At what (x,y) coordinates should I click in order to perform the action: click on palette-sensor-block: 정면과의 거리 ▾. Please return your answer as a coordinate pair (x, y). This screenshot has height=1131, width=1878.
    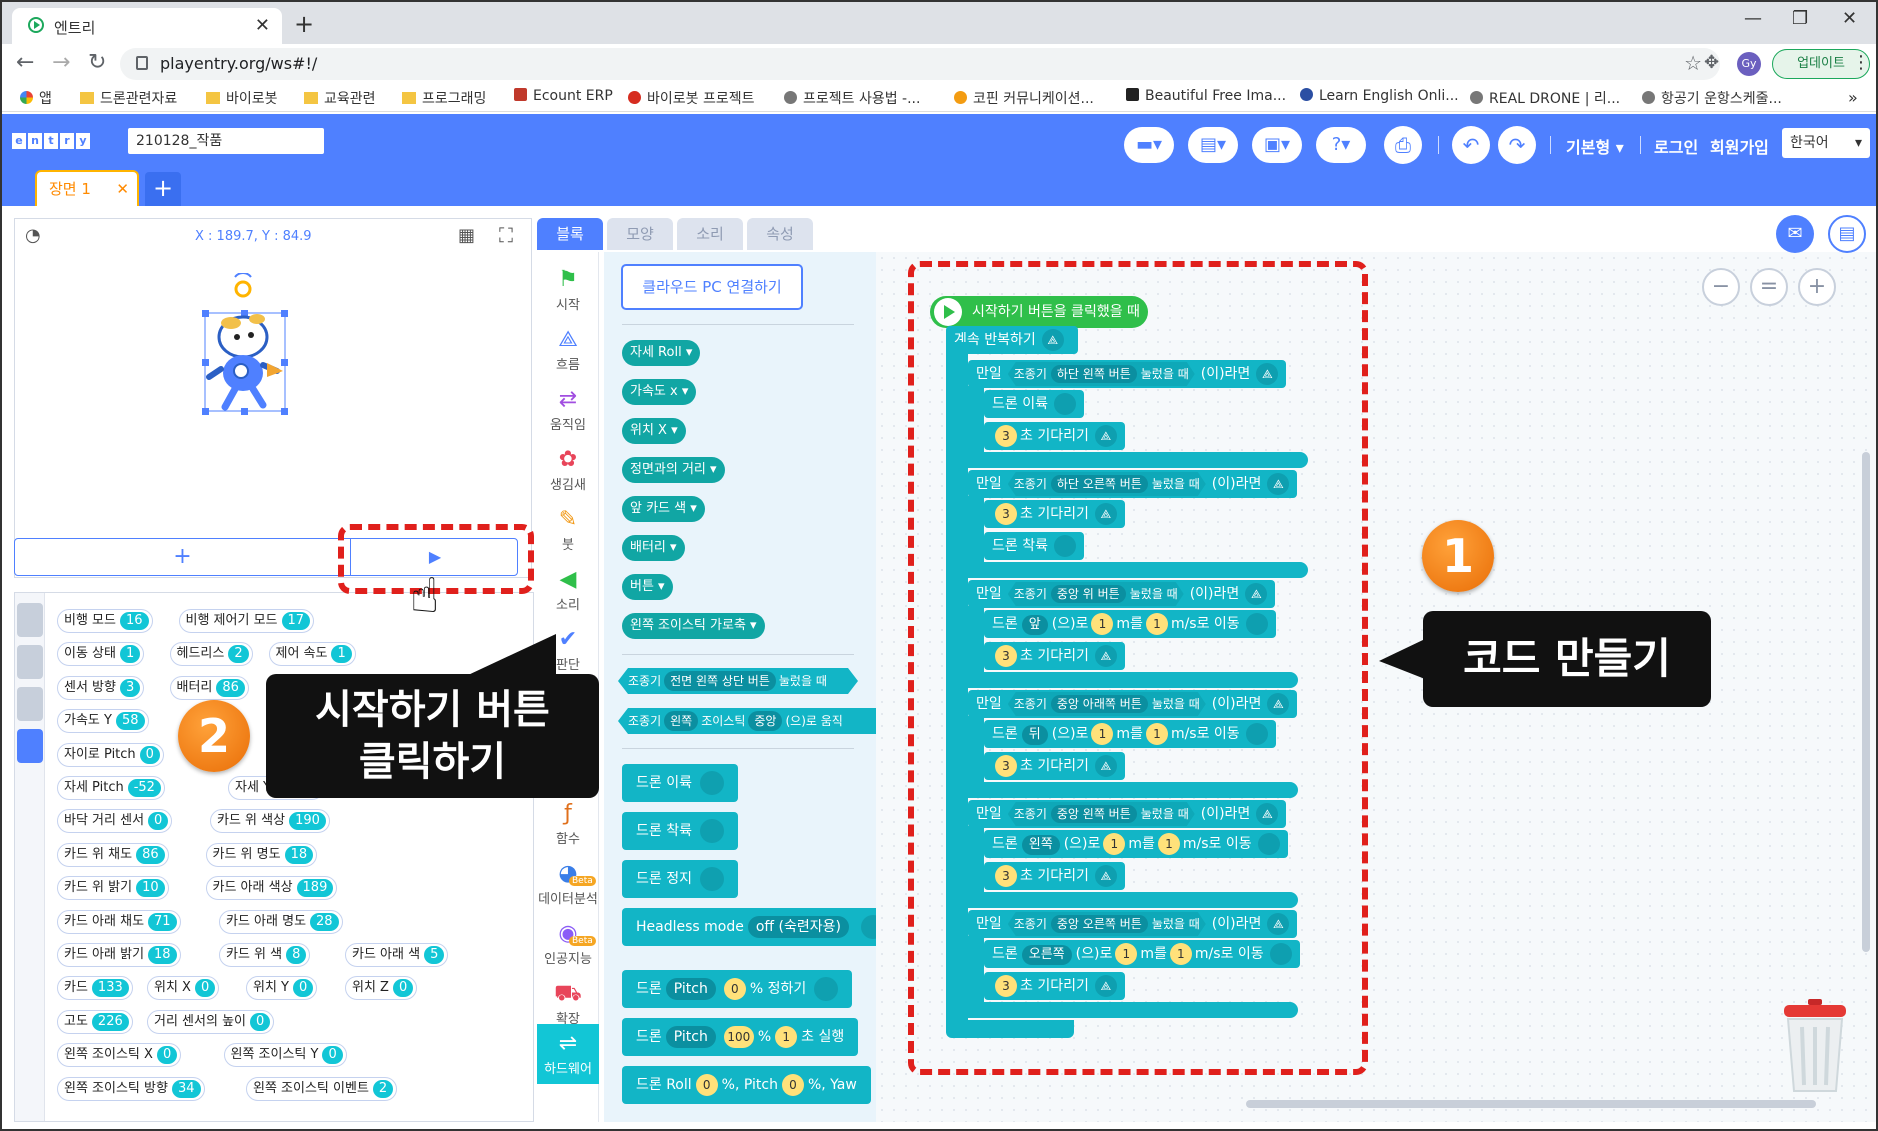
    Looking at the image, I should click on (673, 470).